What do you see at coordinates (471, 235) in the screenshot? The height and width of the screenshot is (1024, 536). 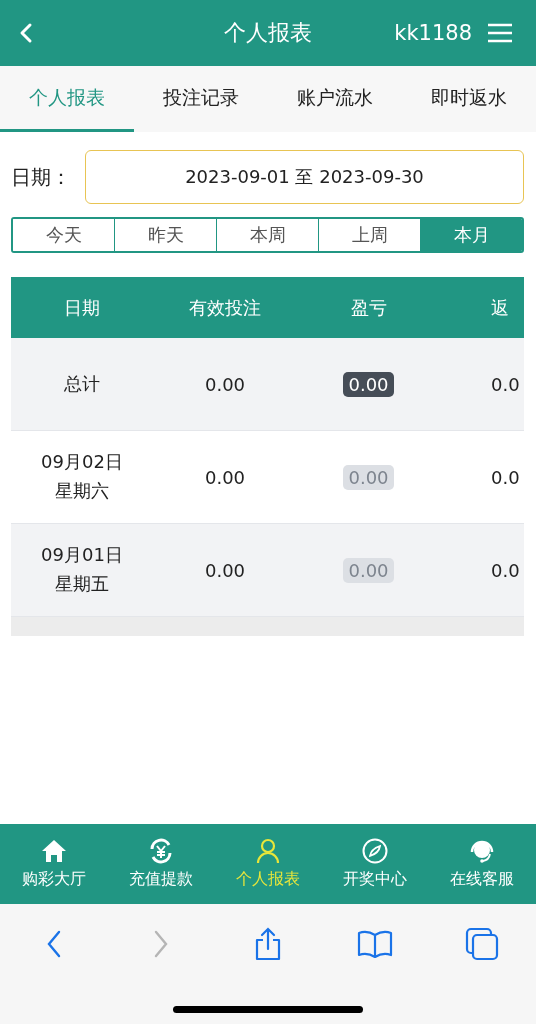 I see `range-button: 本月` at bounding box center [471, 235].